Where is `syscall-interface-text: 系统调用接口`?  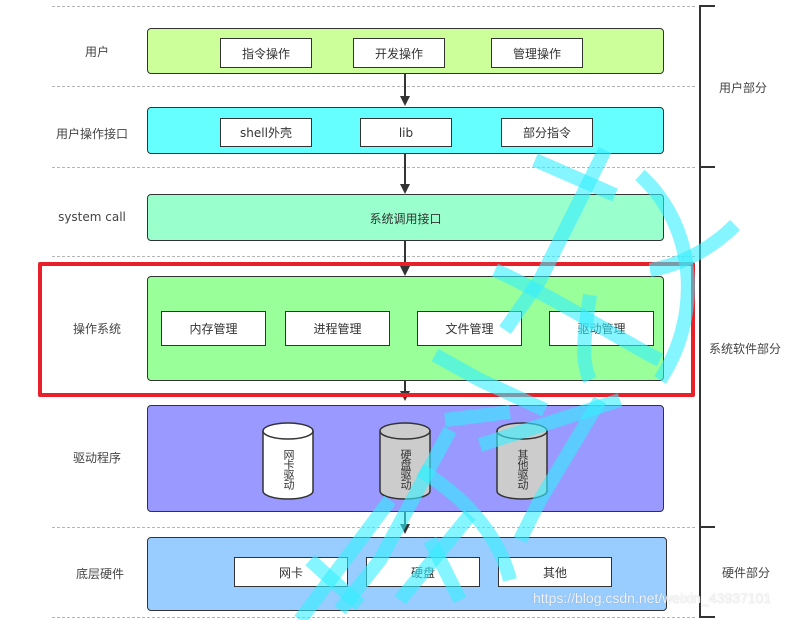 syscall-interface-text: 系统调用接口 is located at coordinates (405, 219).